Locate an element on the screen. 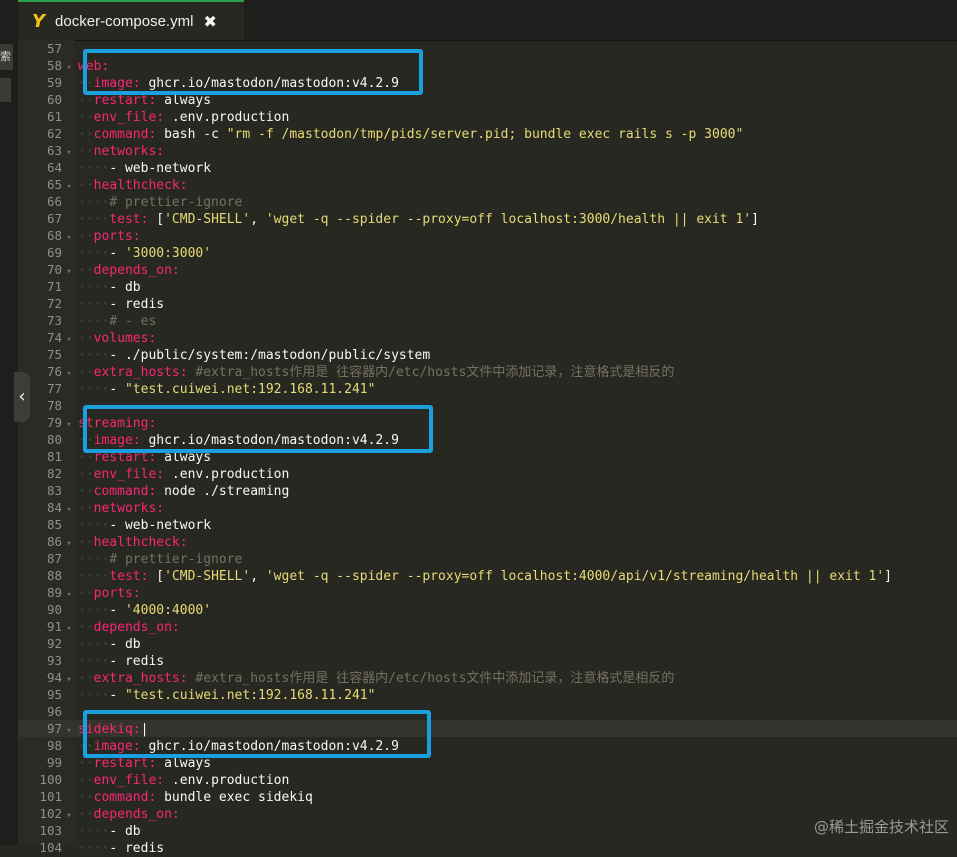 This screenshot has height=857, width=957. code-line: 71 ····- db is located at coordinates (487, 286).